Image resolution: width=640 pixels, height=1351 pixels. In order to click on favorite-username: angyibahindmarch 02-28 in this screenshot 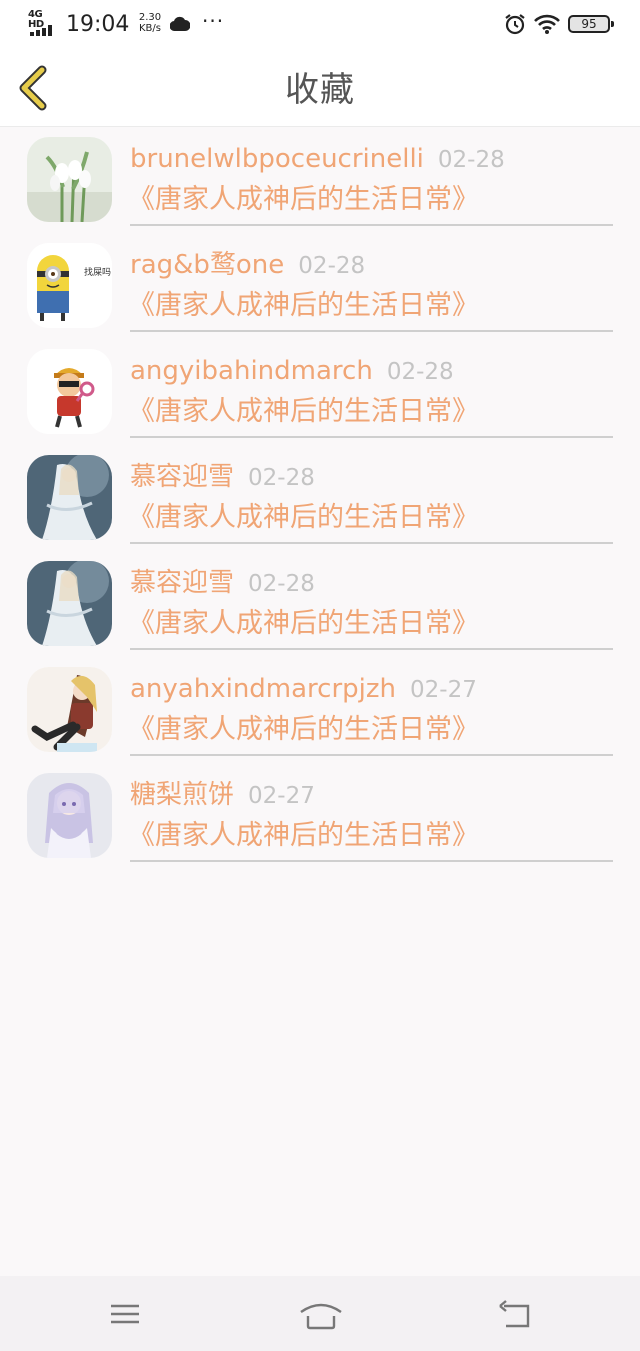, I will do `click(292, 371)`.